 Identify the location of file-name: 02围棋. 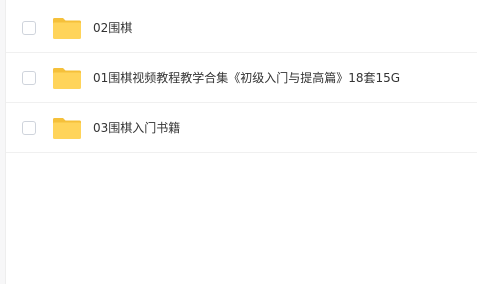
(112, 27).